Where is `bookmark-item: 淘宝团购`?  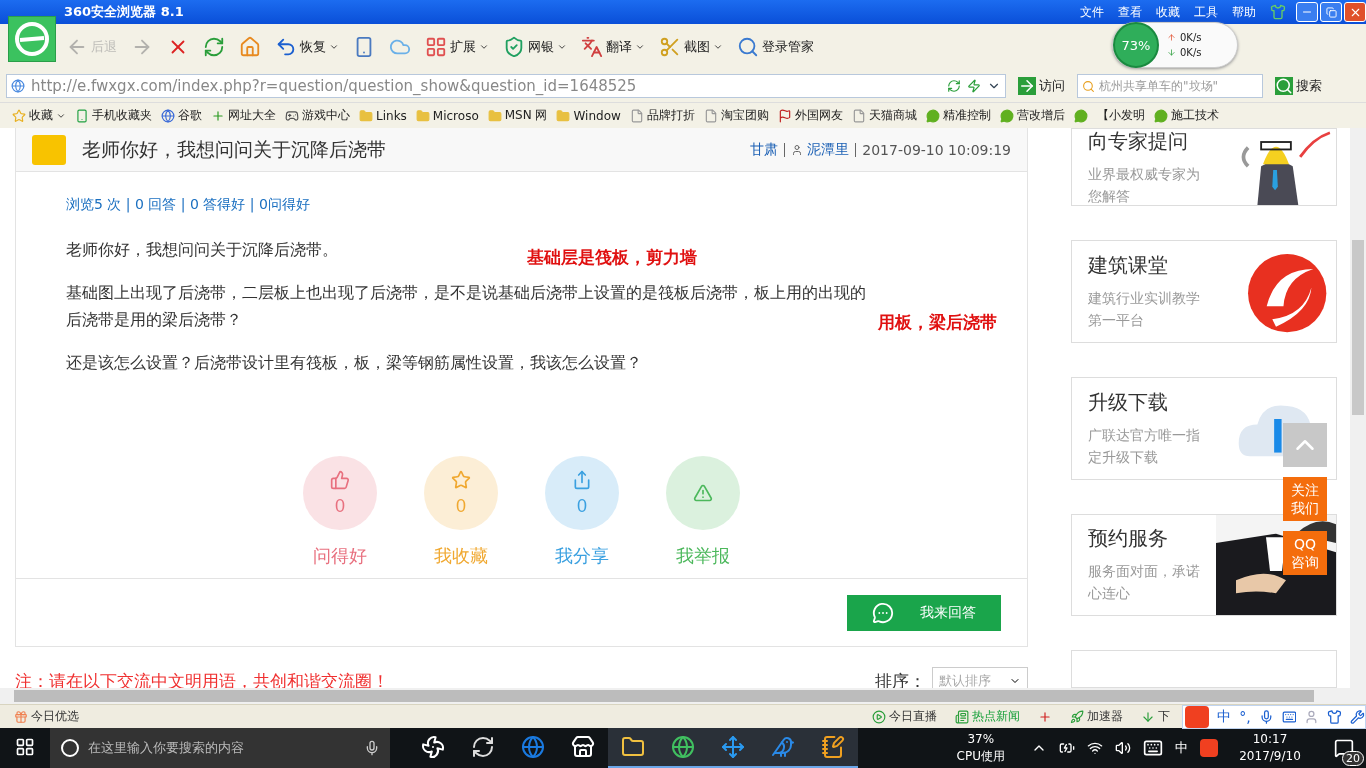 bookmark-item: 淘宝团购 is located at coordinates (736, 115).